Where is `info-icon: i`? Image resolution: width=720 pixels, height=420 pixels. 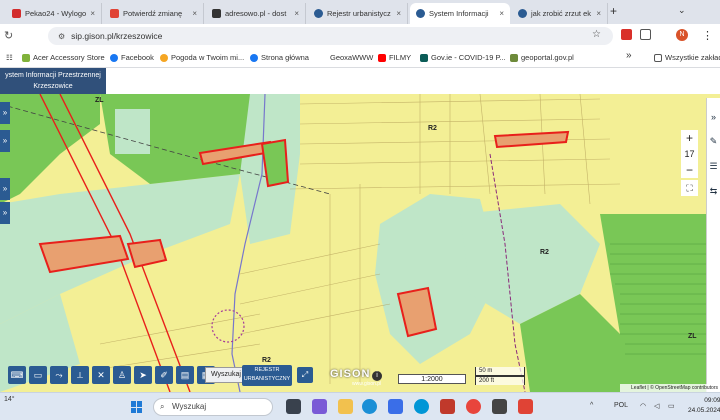
info-icon: i is located at coordinates (377, 376).